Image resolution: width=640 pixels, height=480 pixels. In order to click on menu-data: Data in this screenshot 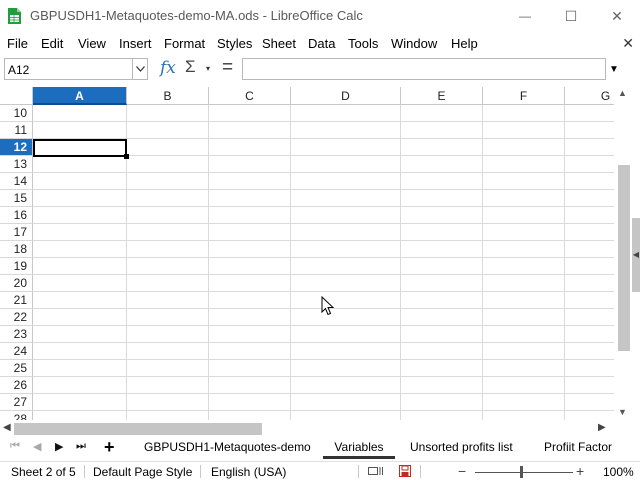, I will do `click(321, 43)`.